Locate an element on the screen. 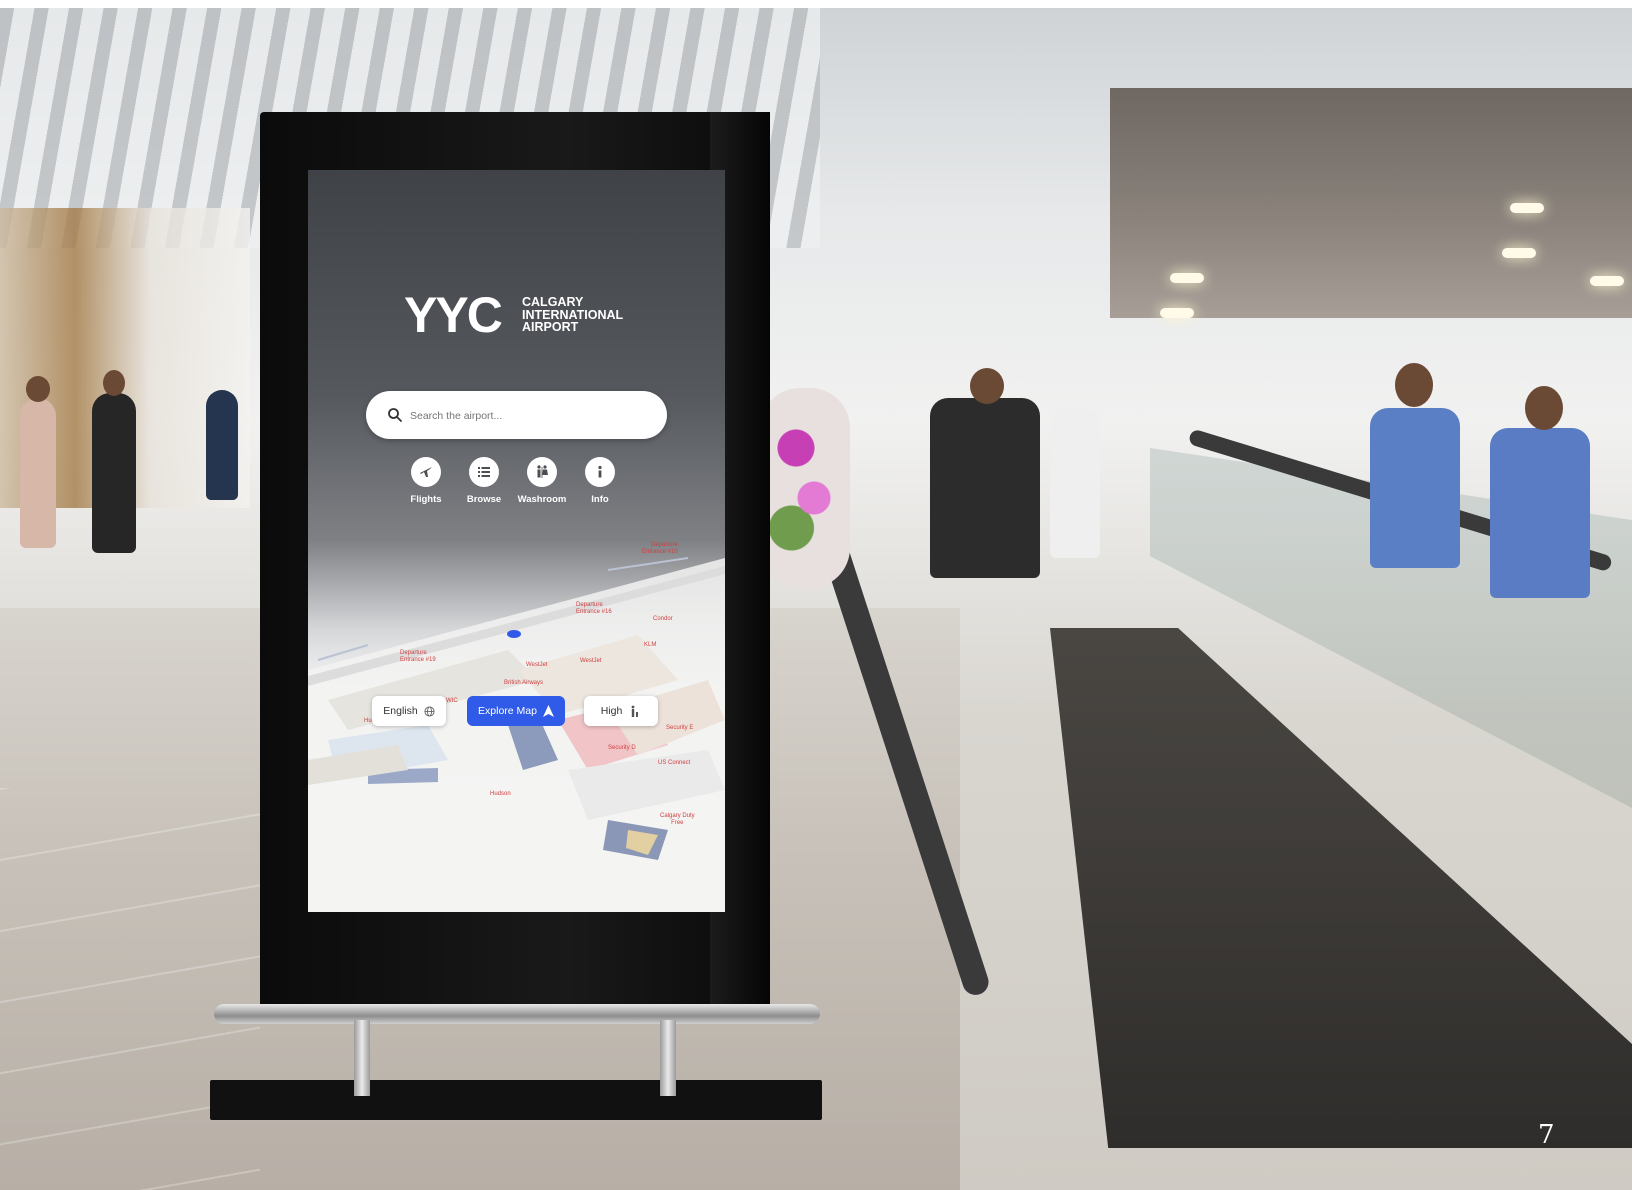  list-icon is located at coordinates (484, 472).